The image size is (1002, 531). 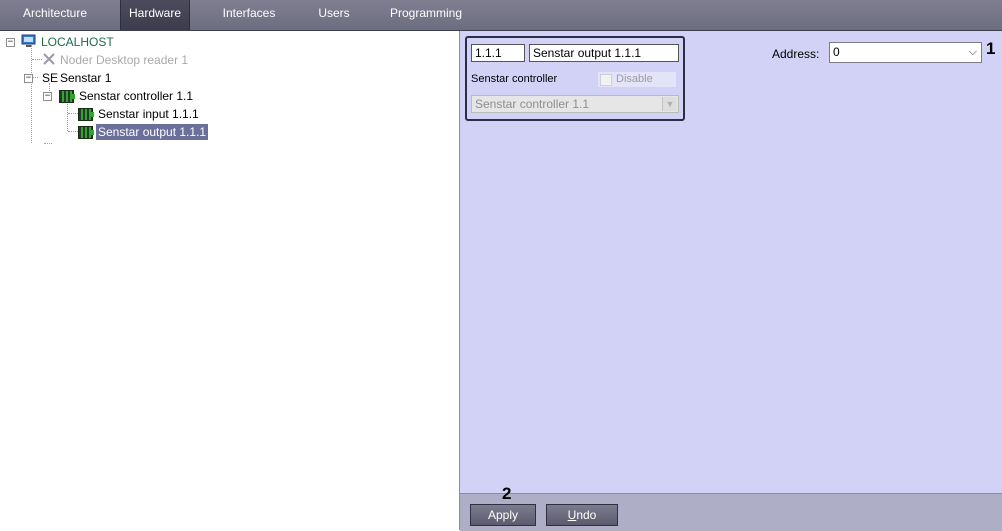 What do you see at coordinates (77, 42) in the screenshot?
I see `tree-item-localhost: LOCALHOST` at bounding box center [77, 42].